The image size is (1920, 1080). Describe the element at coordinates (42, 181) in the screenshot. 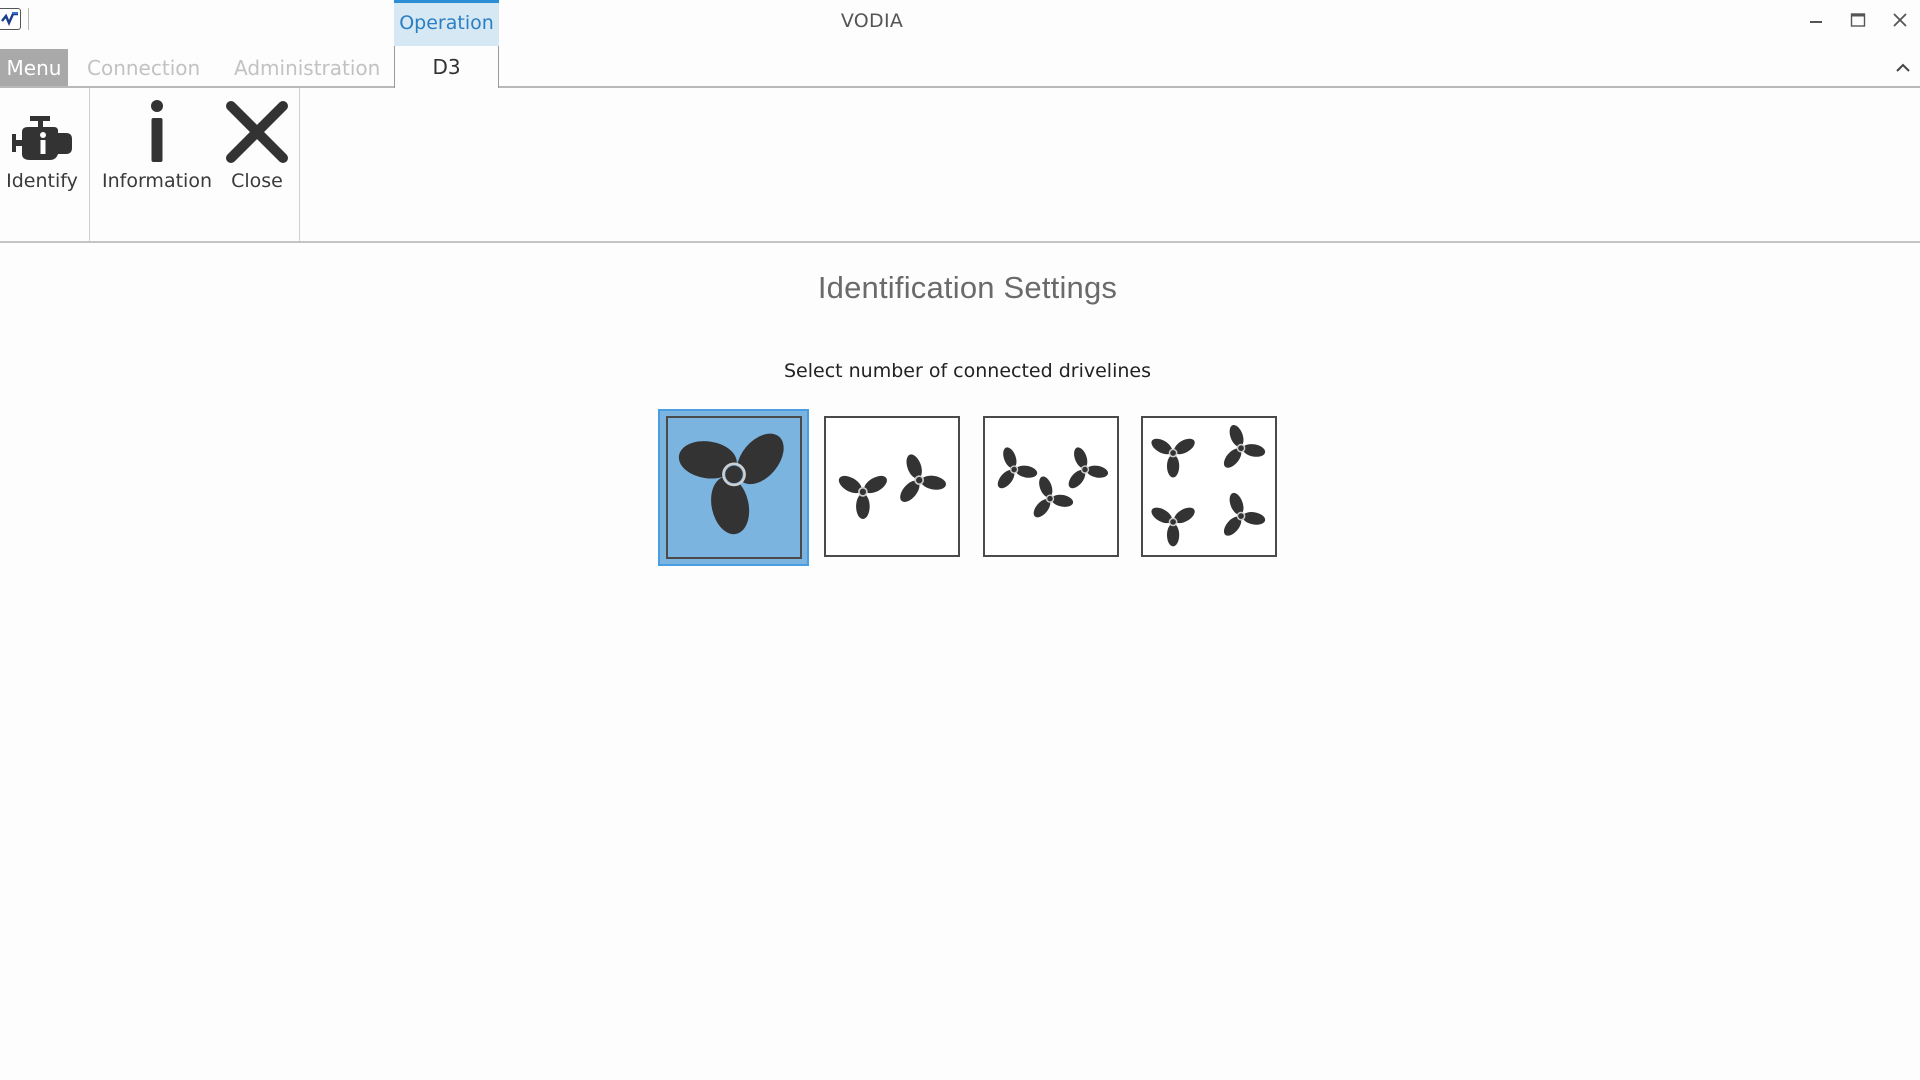

I see `identify-label: Identify` at that location.